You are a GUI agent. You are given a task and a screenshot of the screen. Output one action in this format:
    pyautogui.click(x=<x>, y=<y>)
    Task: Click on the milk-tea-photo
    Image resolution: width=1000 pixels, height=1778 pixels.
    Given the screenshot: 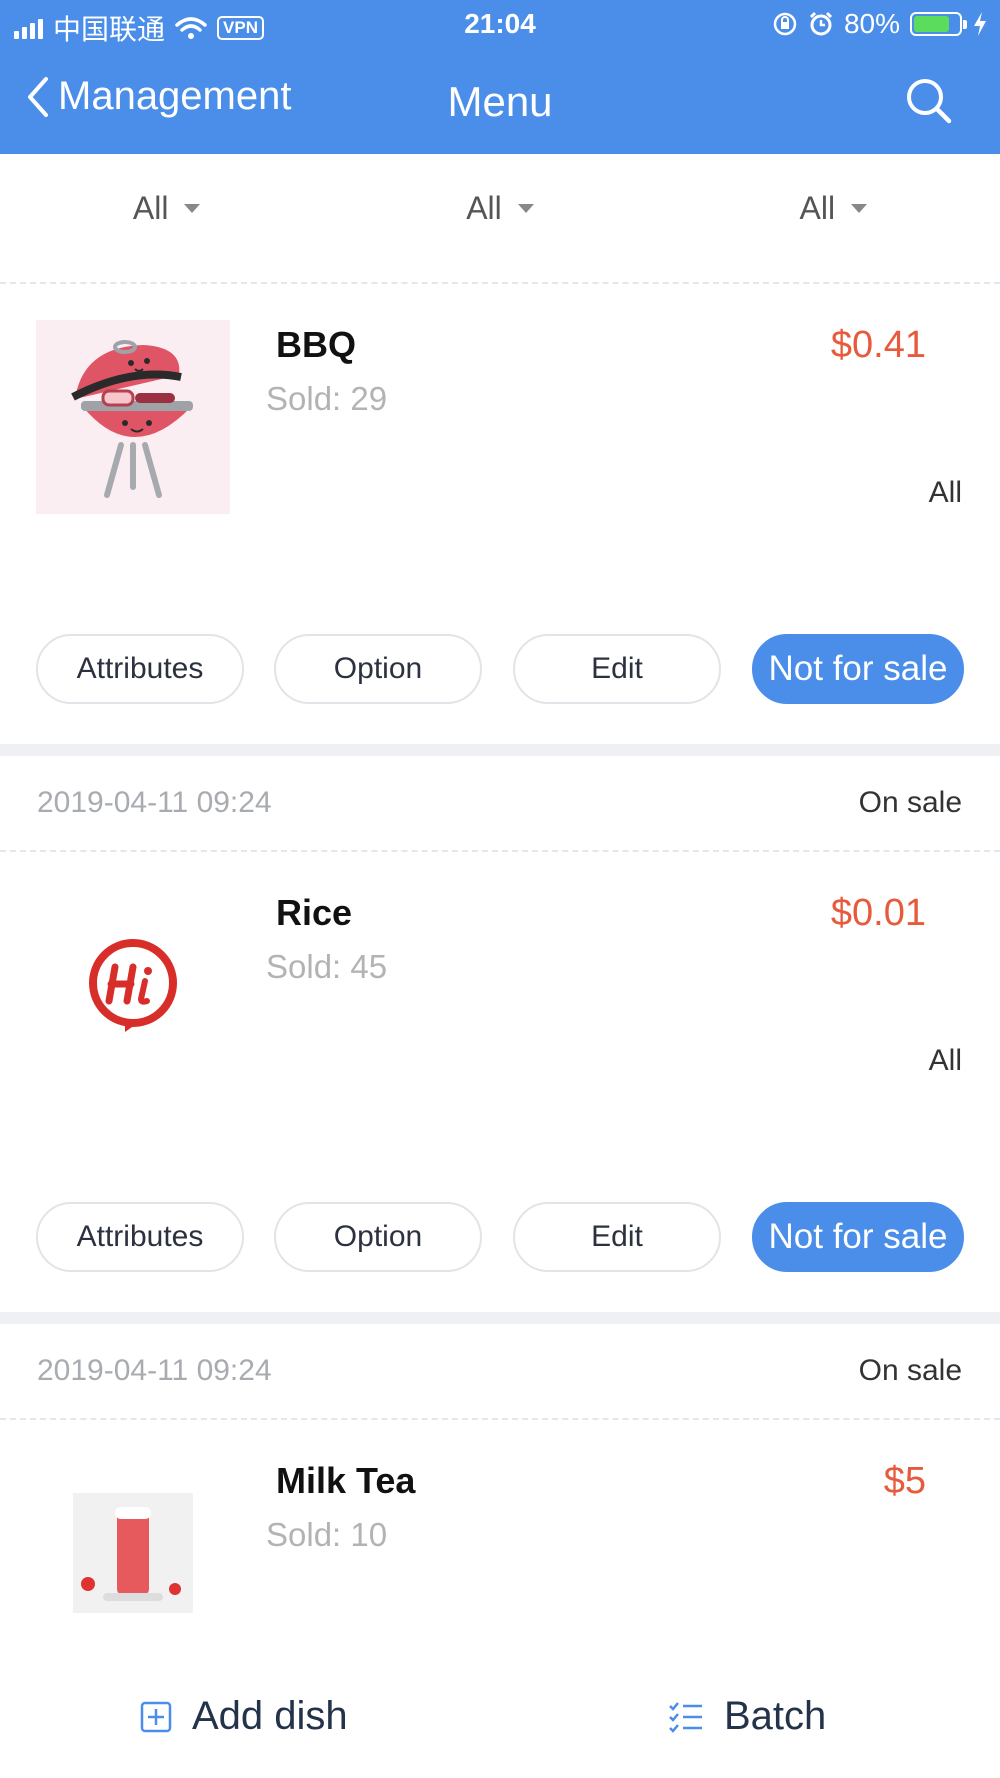 What is the action you would take?
    pyautogui.click(x=133, y=1553)
    